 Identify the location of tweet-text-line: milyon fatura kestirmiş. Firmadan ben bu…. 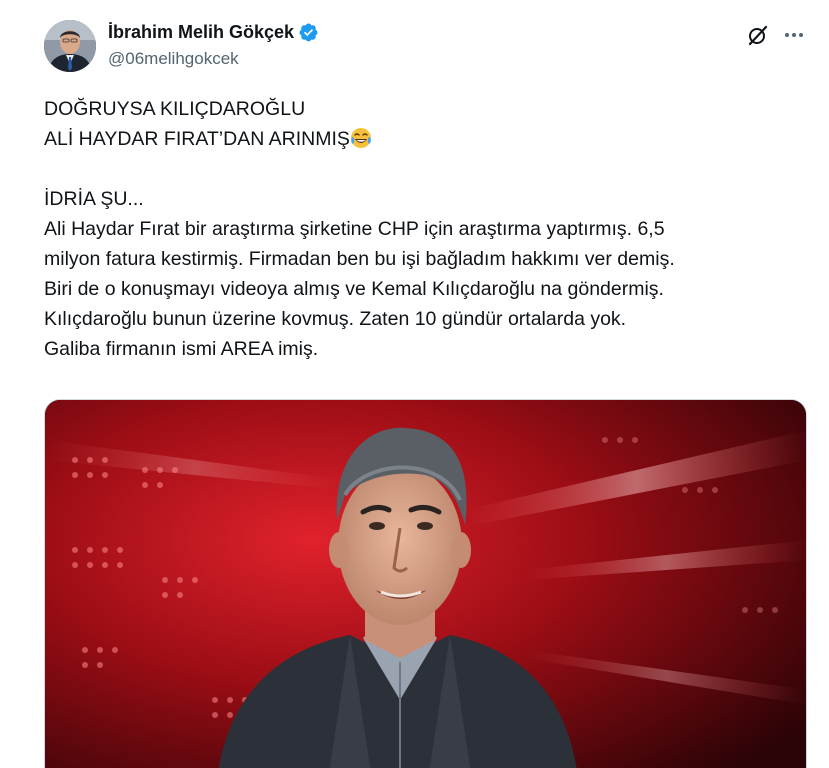
(359, 259).